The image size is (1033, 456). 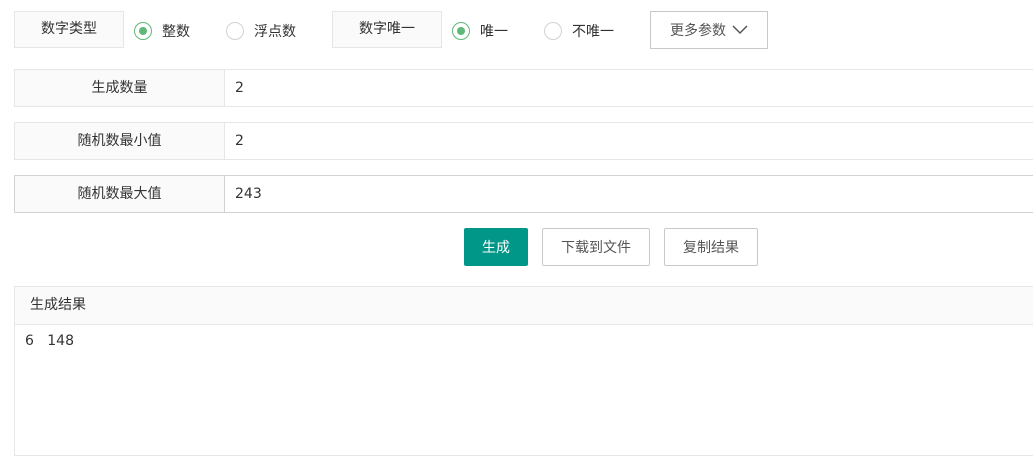 What do you see at coordinates (524, 306) in the screenshot?
I see `result-title: 生成结果` at bounding box center [524, 306].